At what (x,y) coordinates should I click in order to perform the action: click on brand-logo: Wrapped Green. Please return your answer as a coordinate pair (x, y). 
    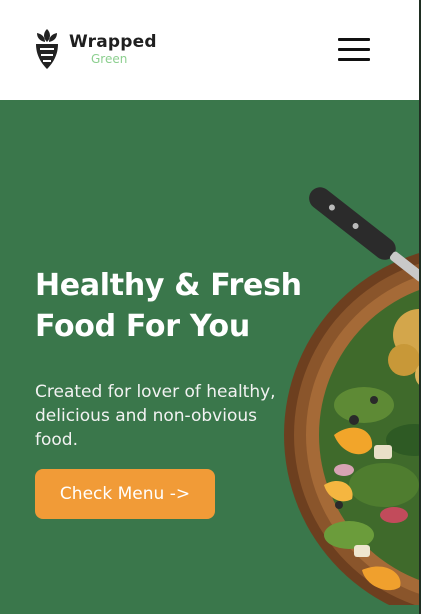
    Looking at the image, I should click on (98, 49).